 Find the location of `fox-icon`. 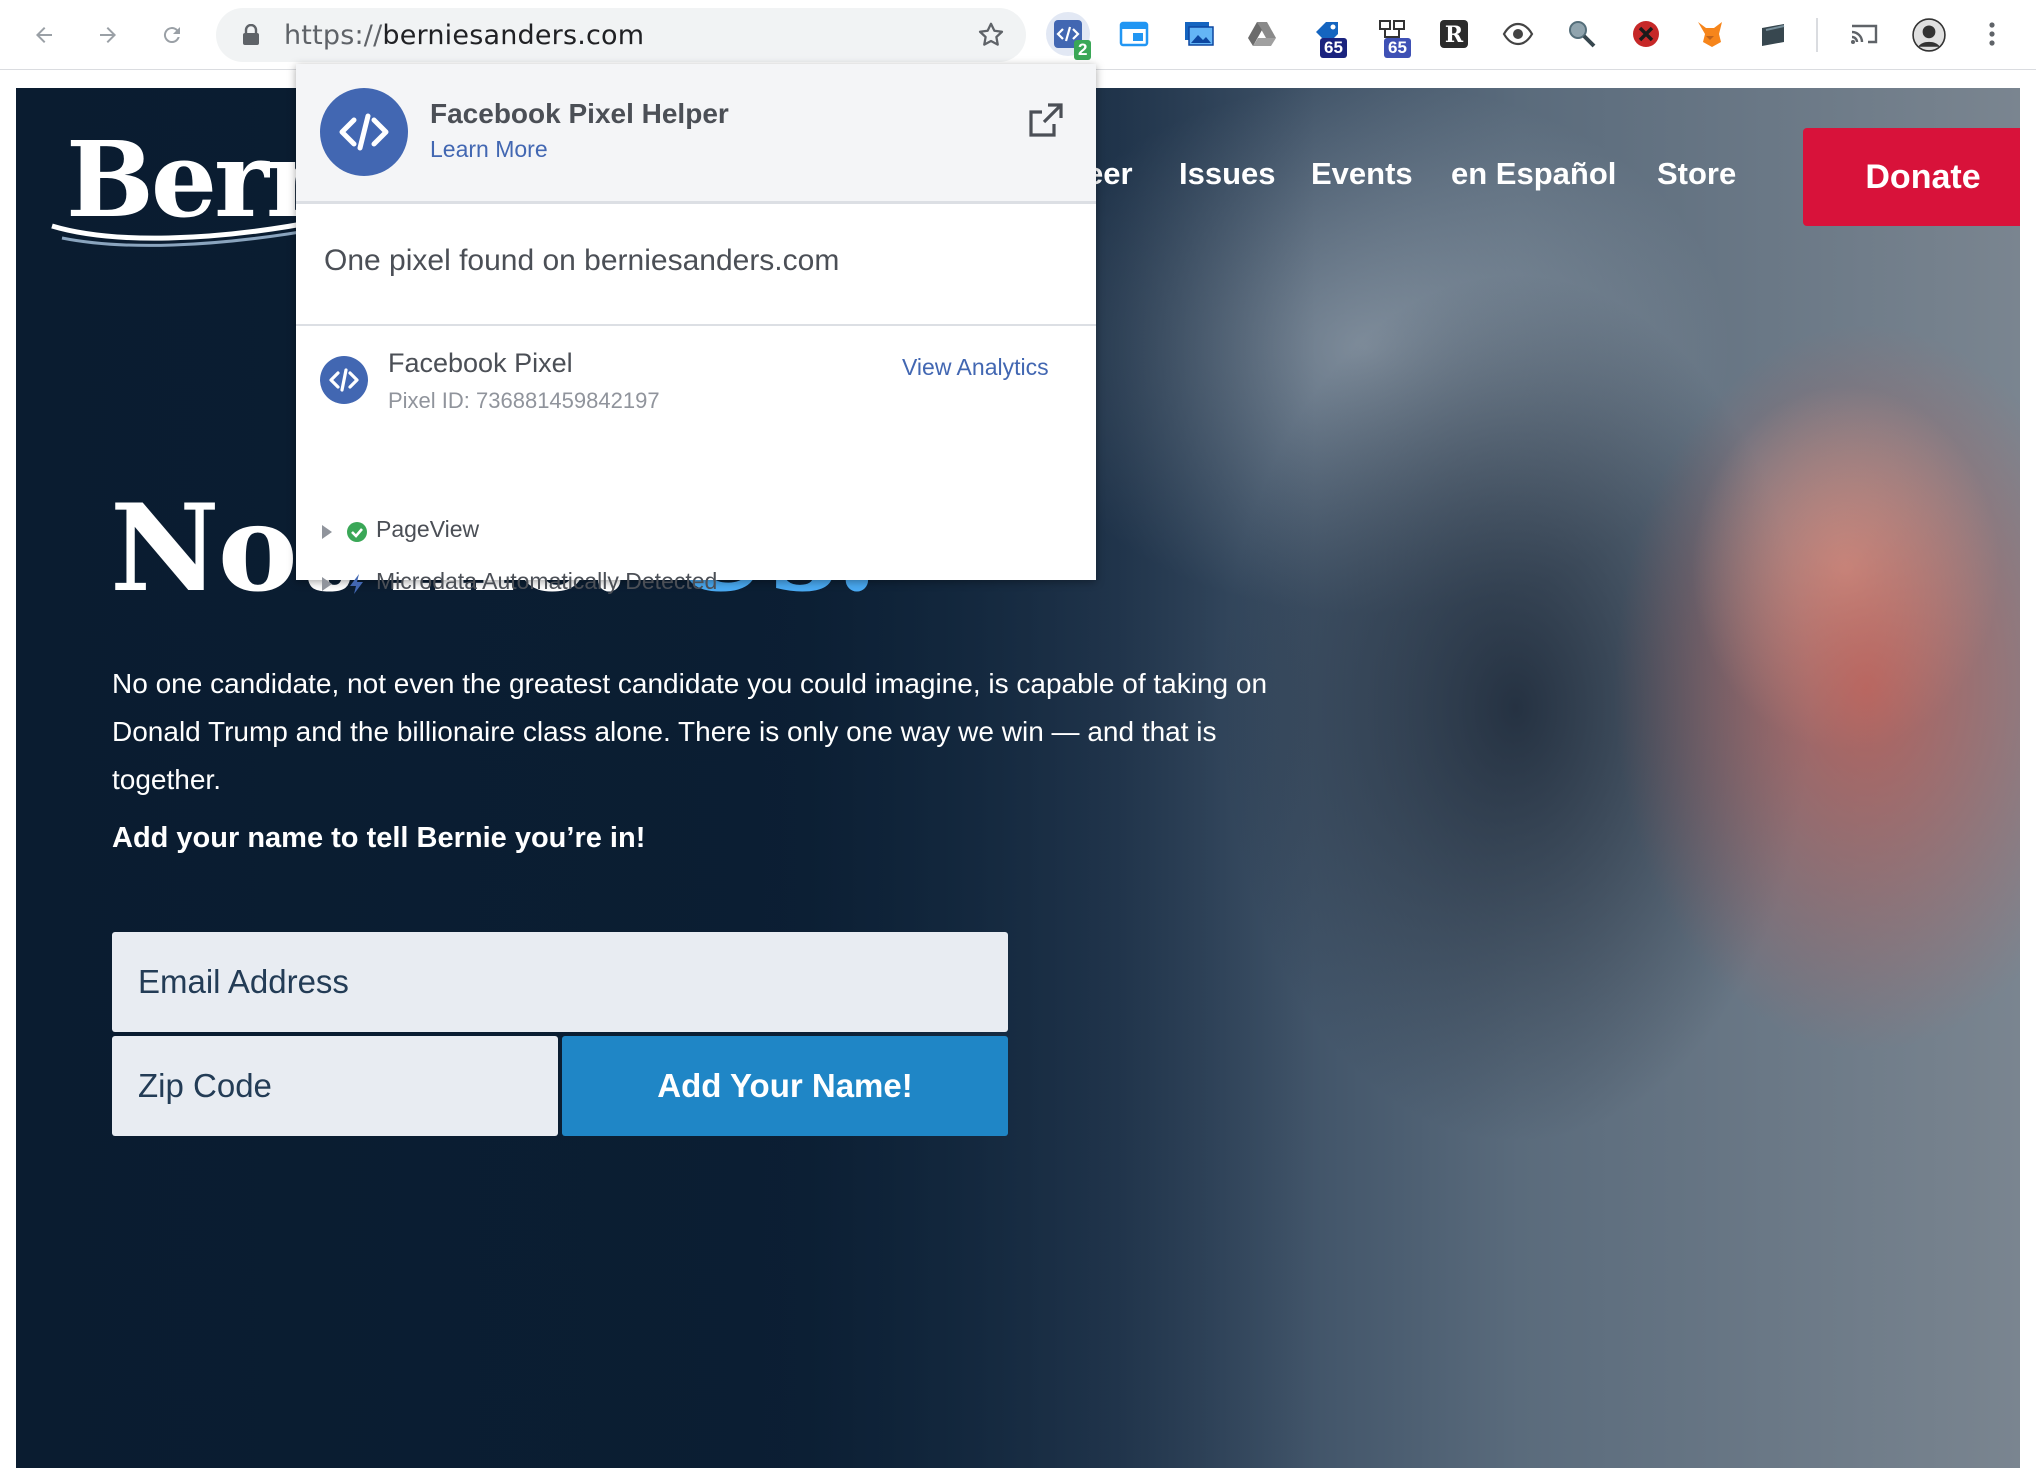

fox-icon is located at coordinates (1710, 34).